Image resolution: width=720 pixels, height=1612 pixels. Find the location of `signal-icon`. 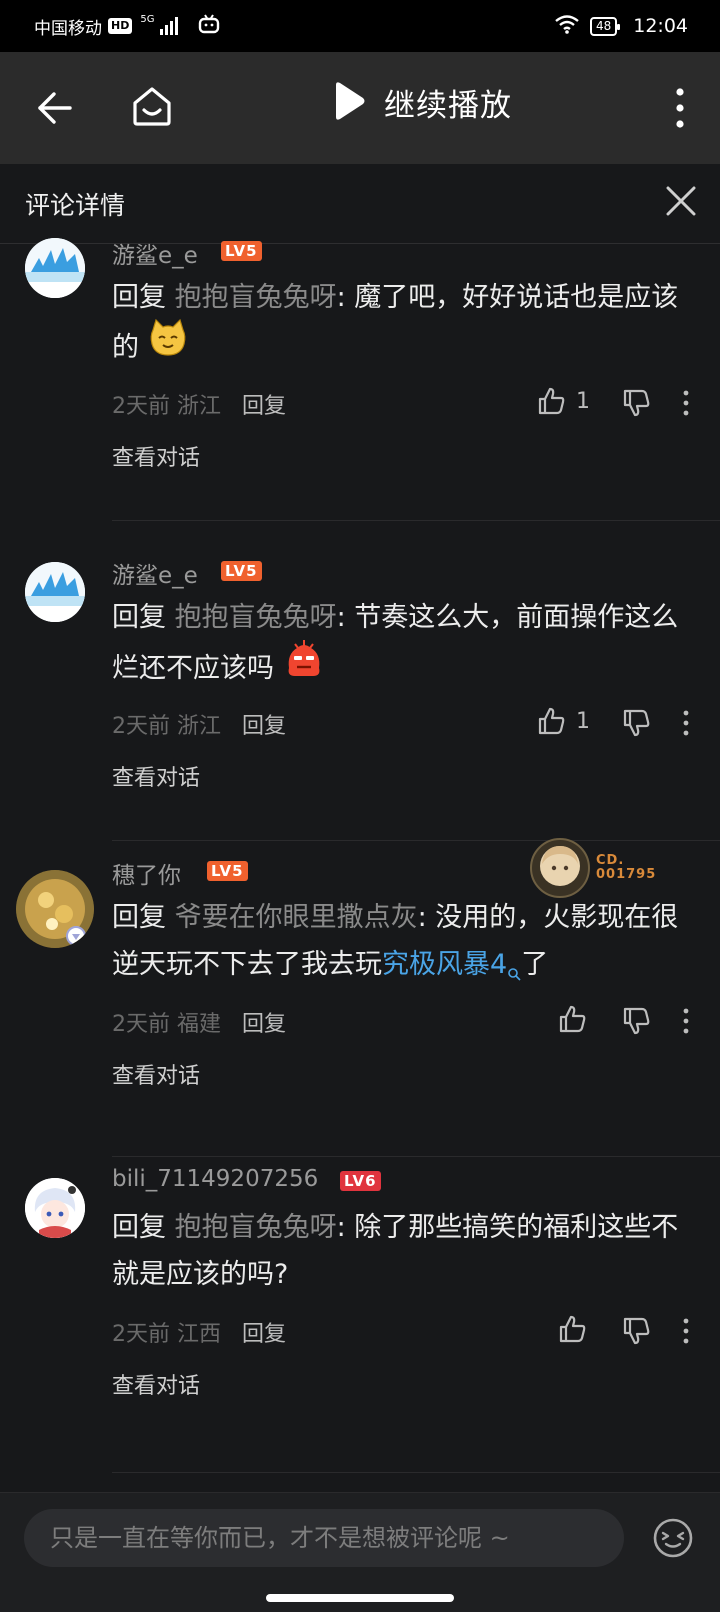

signal-icon is located at coordinates (169, 26).